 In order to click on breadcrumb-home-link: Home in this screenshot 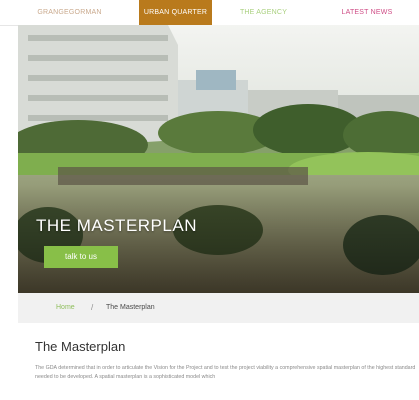, I will do `click(65, 307)`.